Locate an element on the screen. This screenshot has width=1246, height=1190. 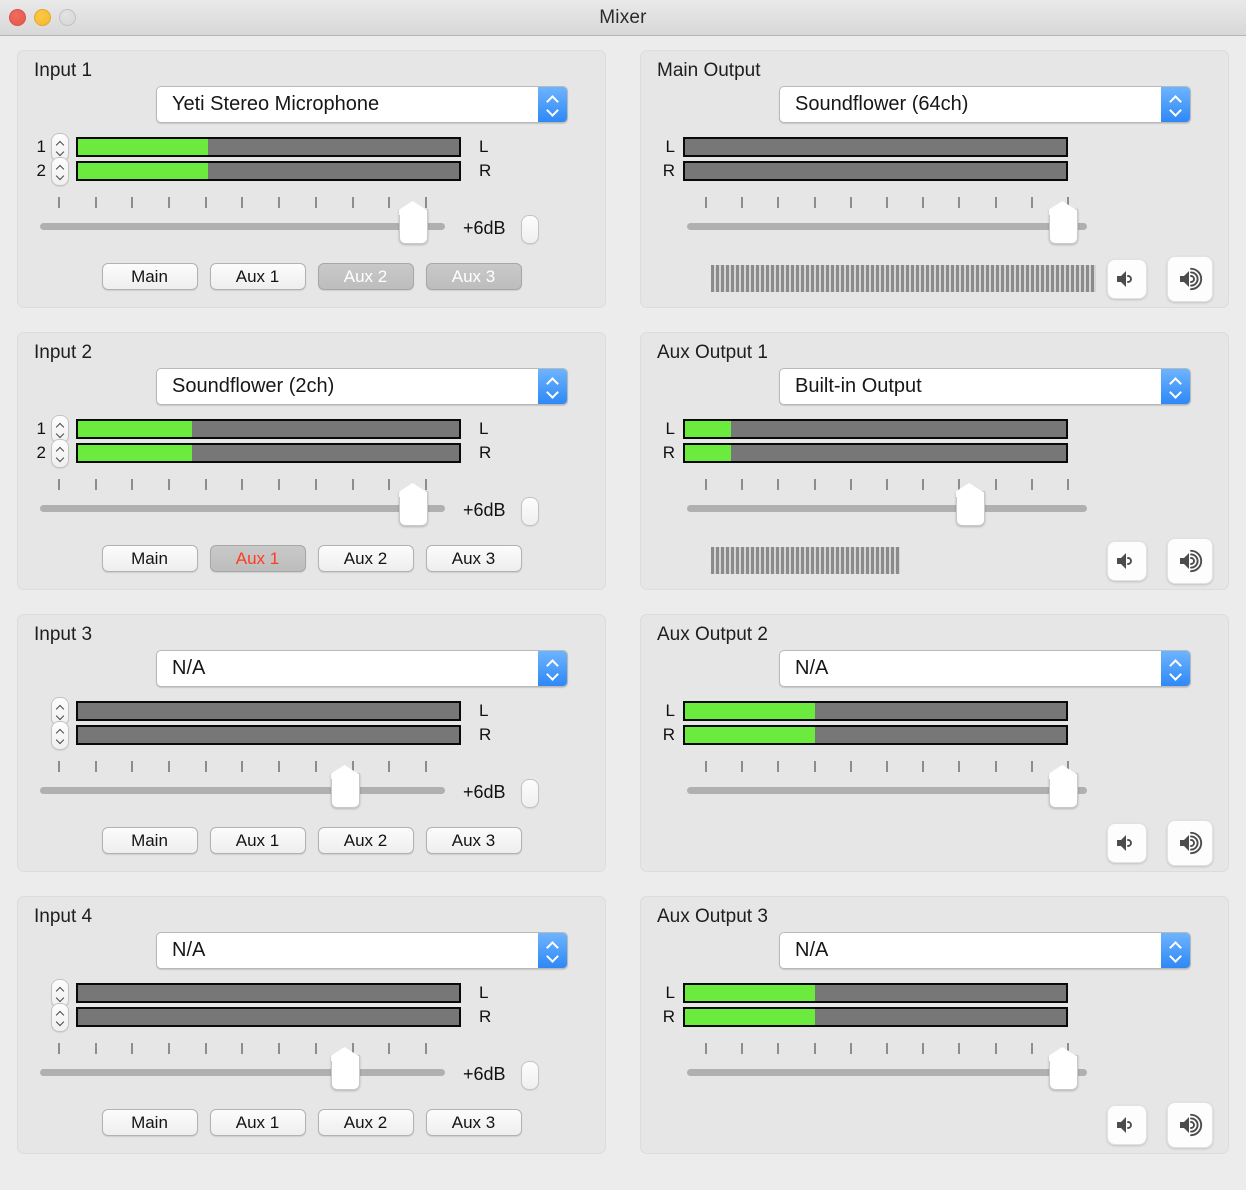
meter-channel-label: L is located at coordinates (670, 710).